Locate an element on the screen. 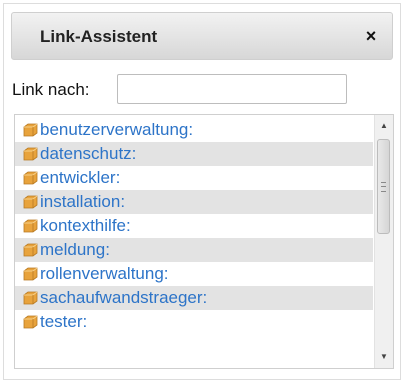 Image resolution: width=406 pixels, height=383 pixels. namespace-label: entwickler: is located at coordinates (80, 177).